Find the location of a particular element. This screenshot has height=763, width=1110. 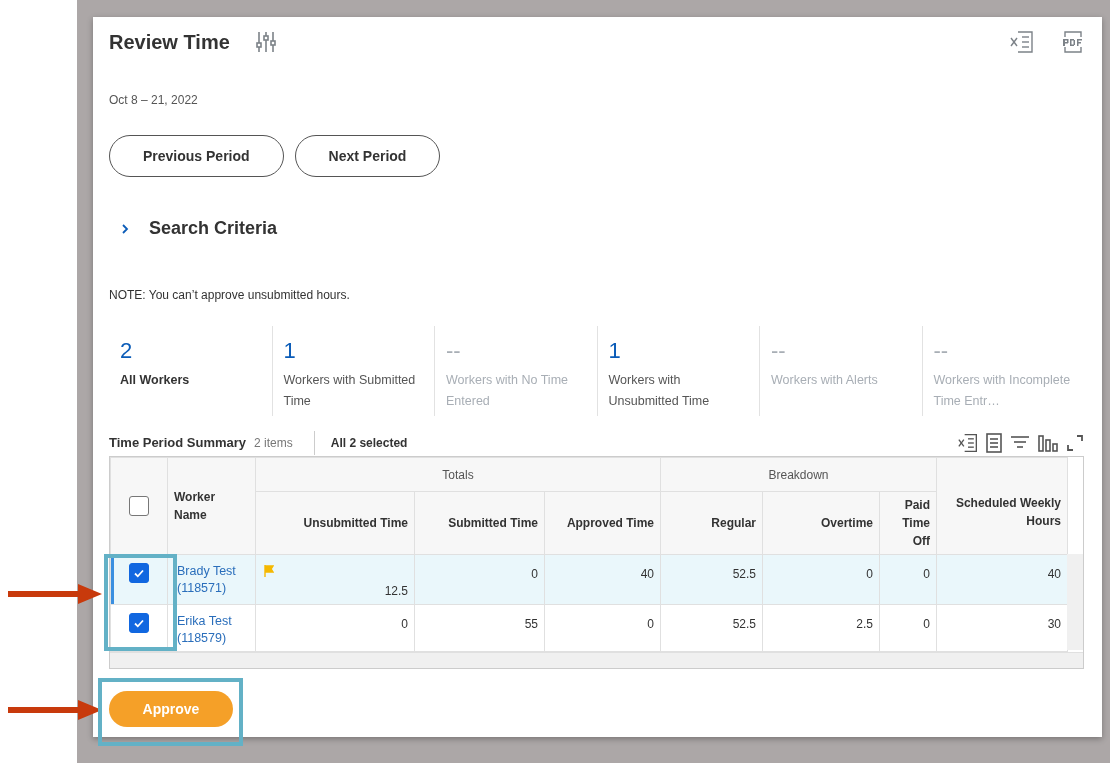

column-header: Approved Time is located at coordinates (602, 523).